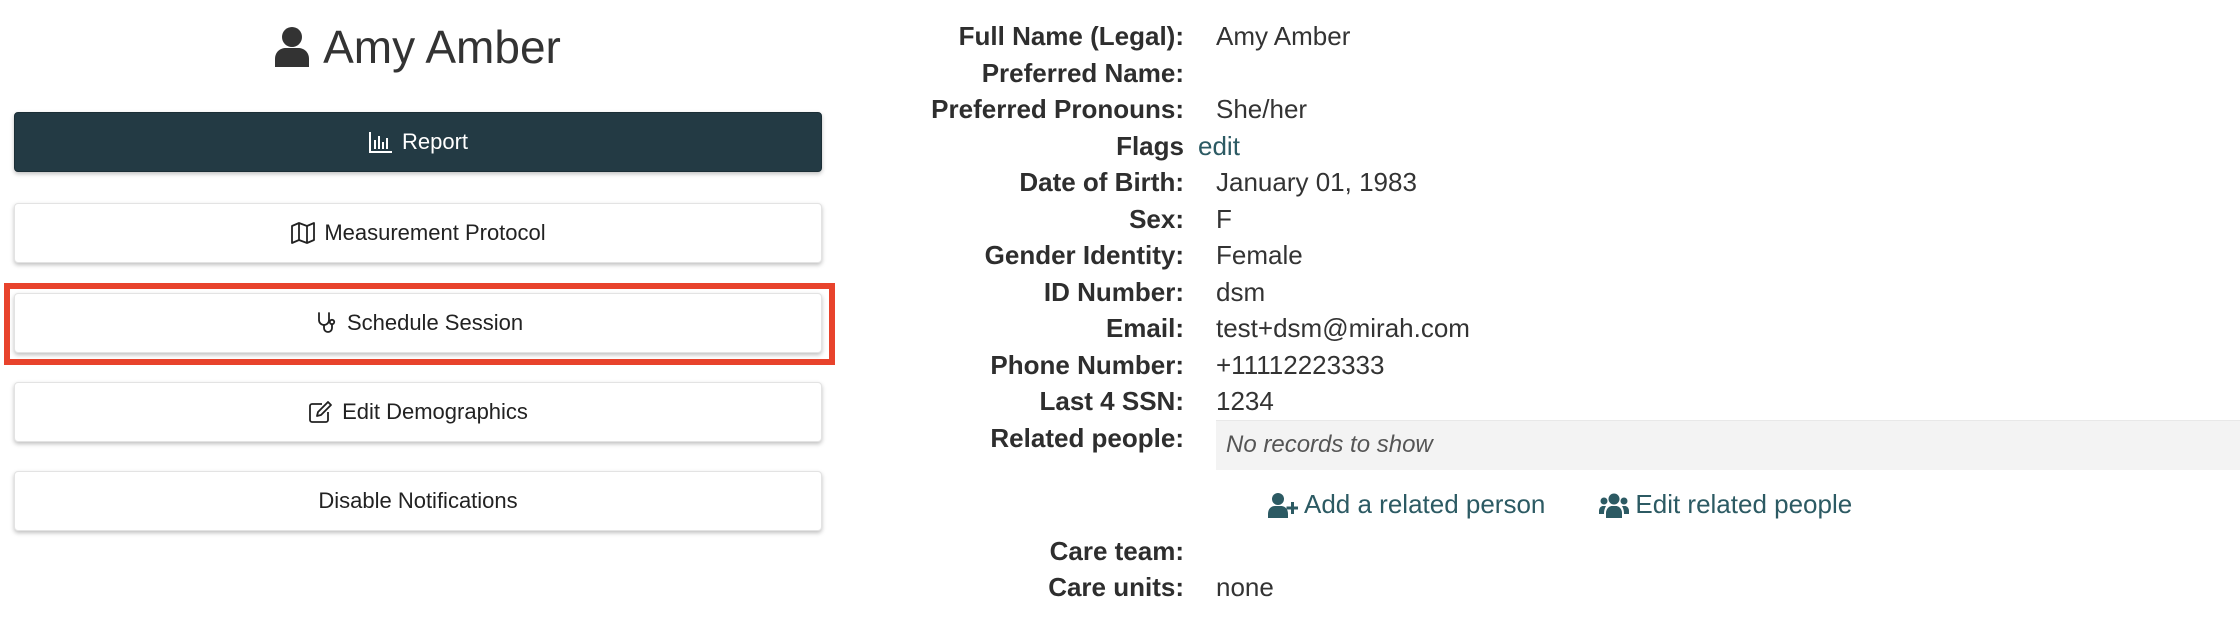  I want to click on disable-notifications-button: Disable Notifications, so click(418, 501).